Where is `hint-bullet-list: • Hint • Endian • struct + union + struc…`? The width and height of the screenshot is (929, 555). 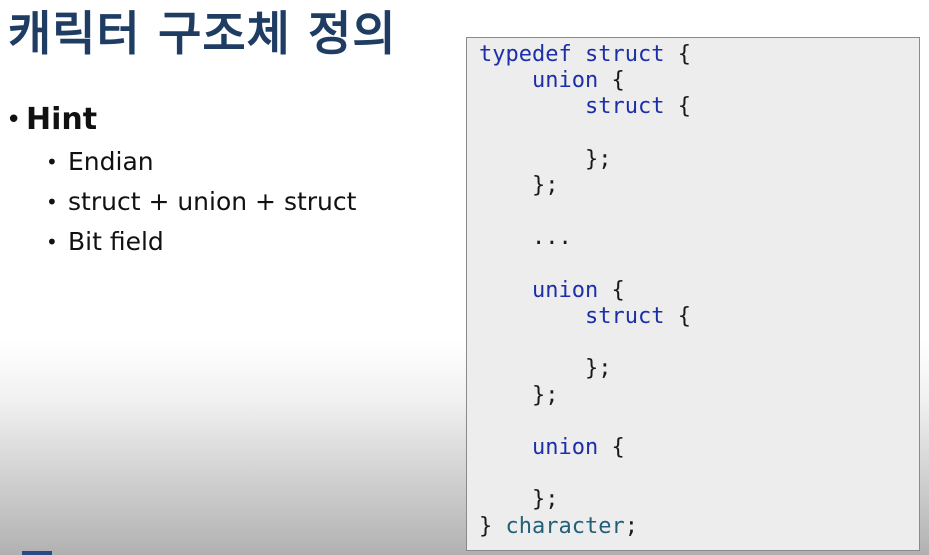
hint-bullet-list: • Hint • Endian • struct + union + struc… is located at coordinates (181, 181).